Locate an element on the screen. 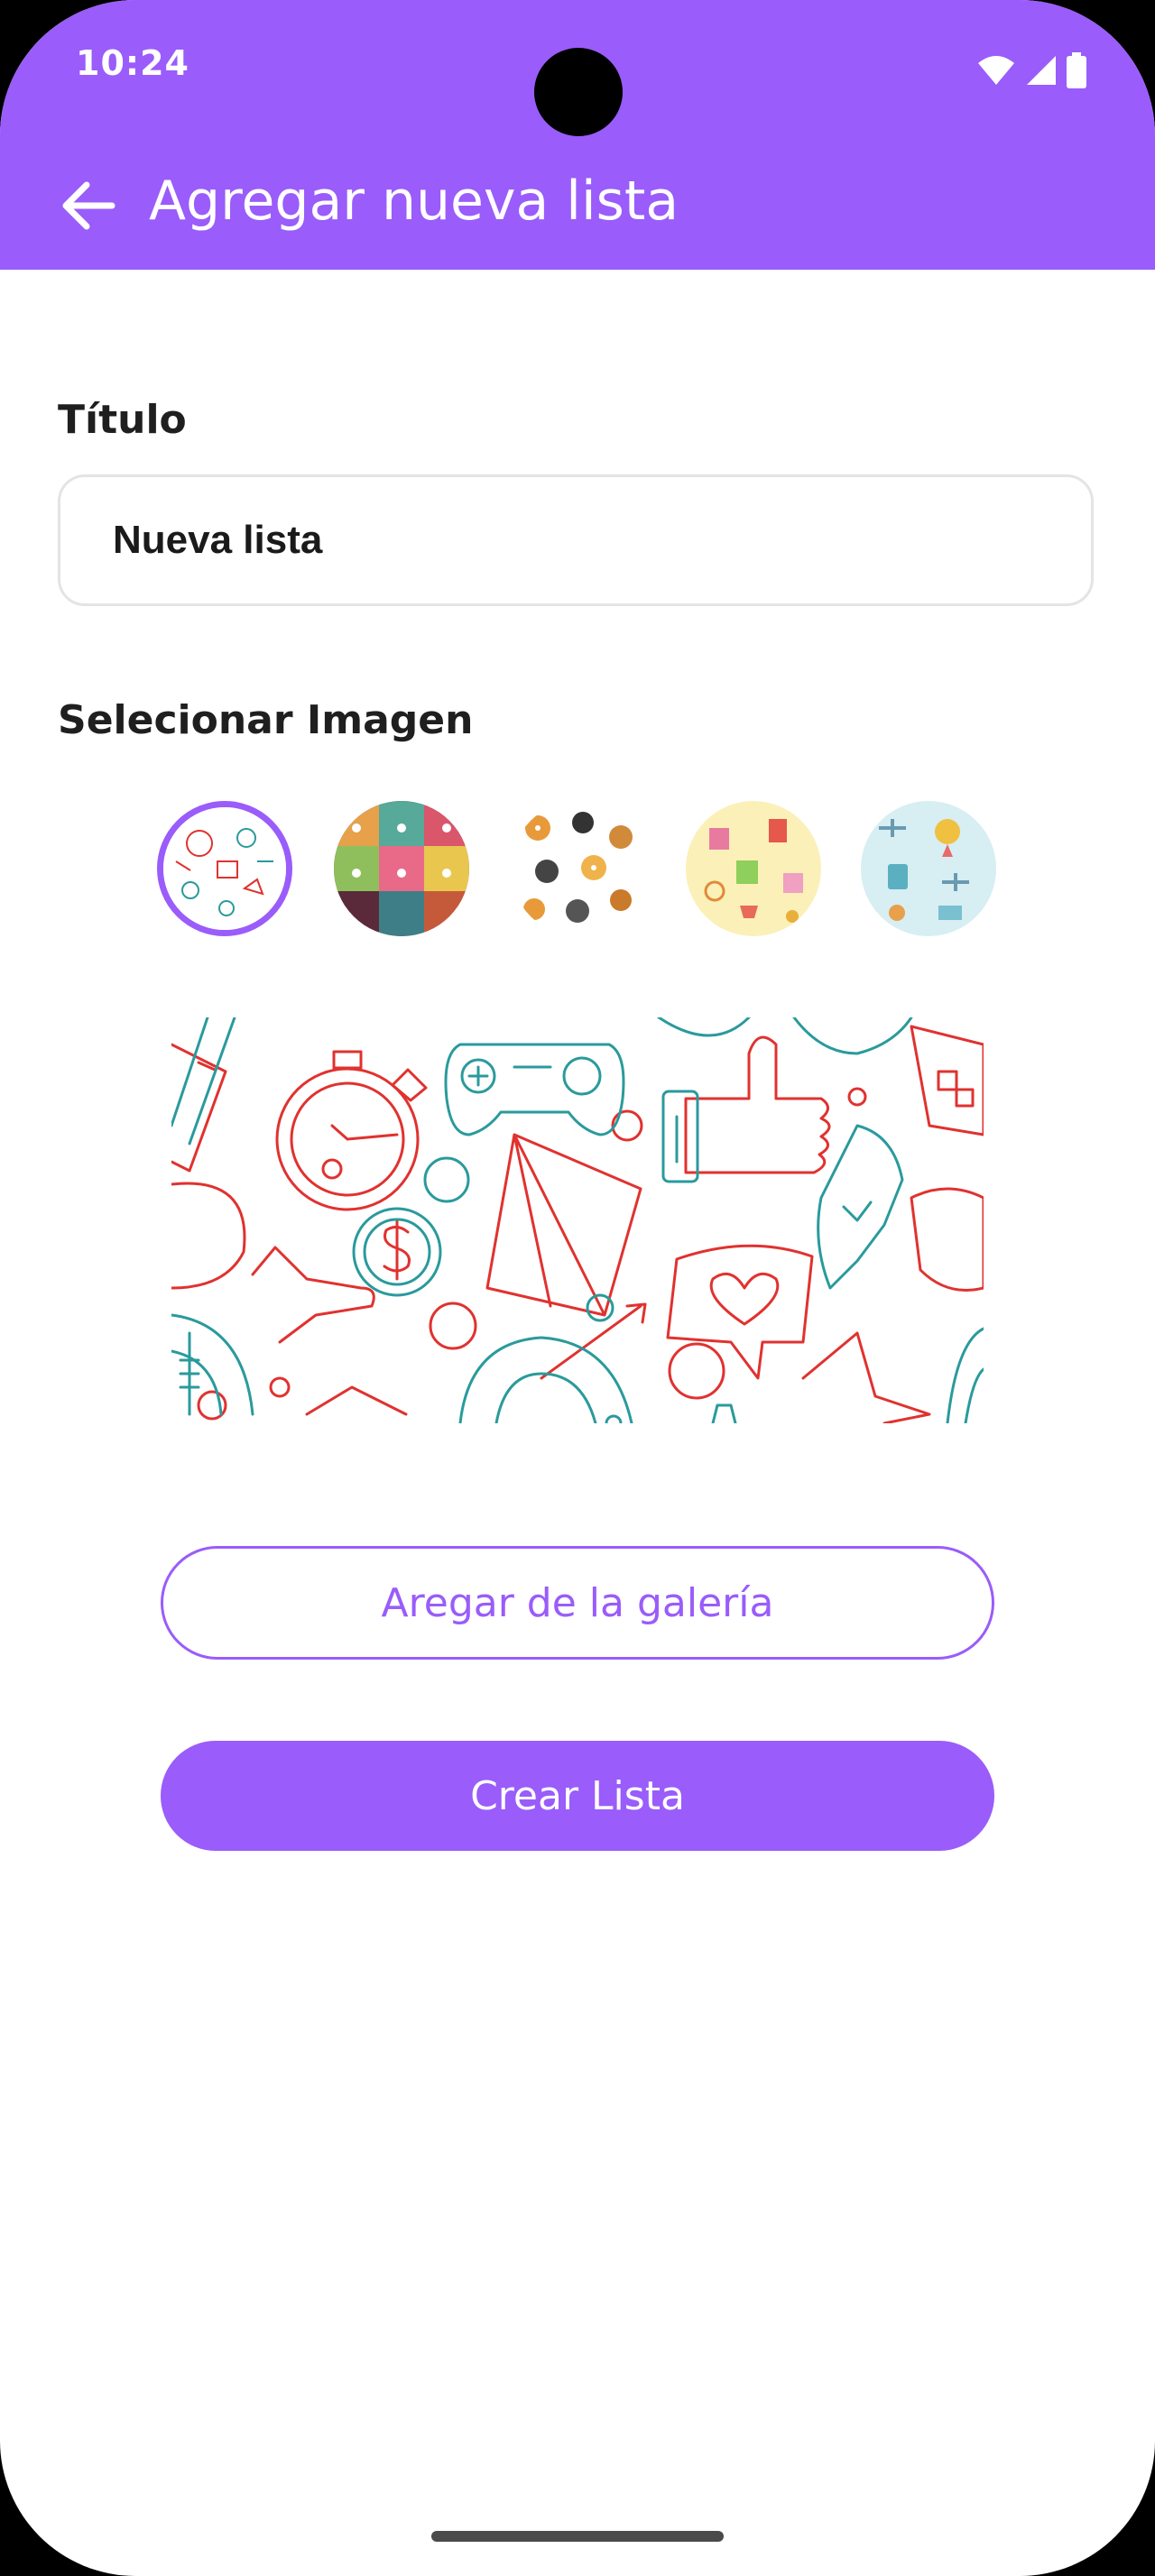 The image size is (1155, 2576). status-icons is located at coordinates (1031, 73).